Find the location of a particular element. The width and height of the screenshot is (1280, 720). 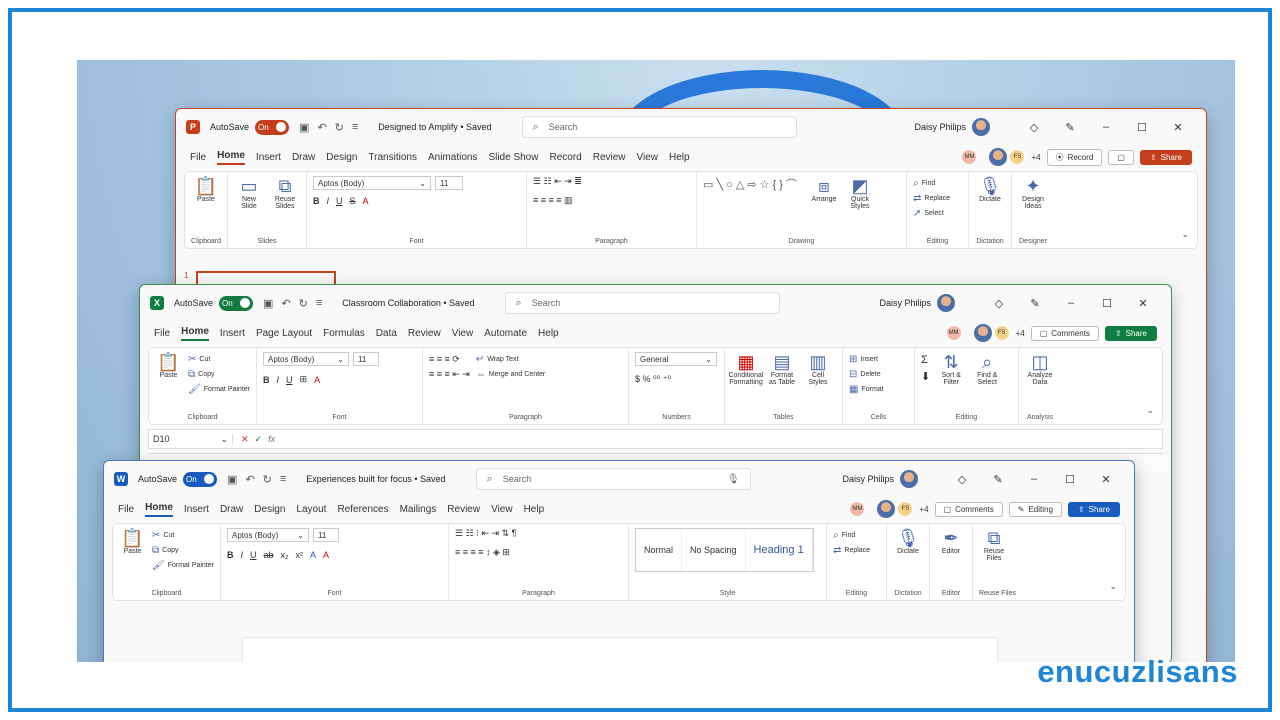

conditional-formatting-button: ▦ Conditional Formatting is located at coordinates (745, 369).